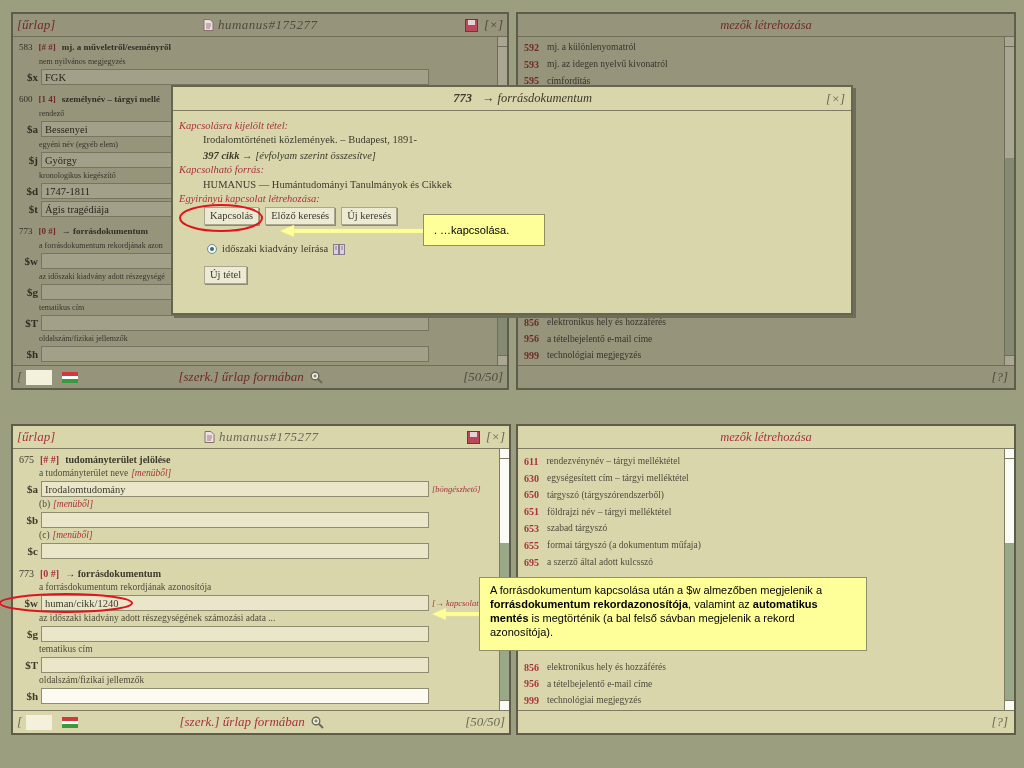  I want to click on field-code: 651, so click(531, 512).